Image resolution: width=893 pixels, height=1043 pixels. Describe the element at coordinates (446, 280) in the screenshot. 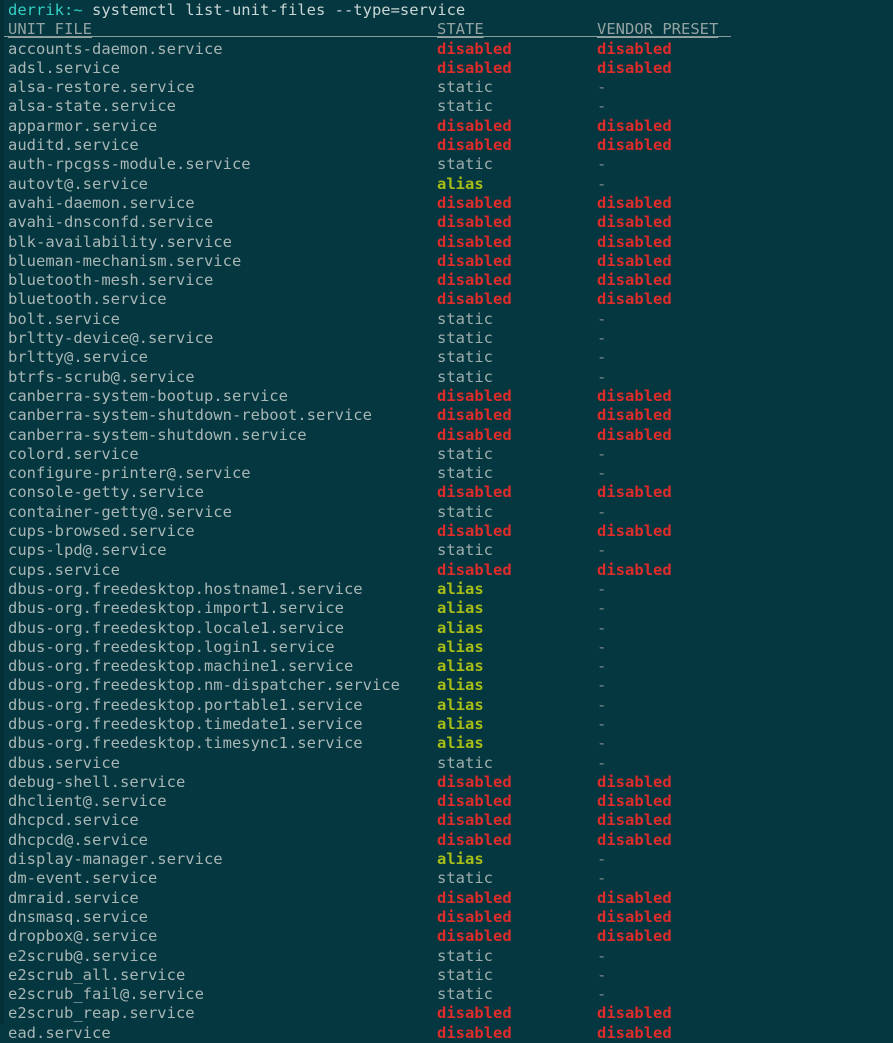

I see `table-row: bluetooth-mesh.service disabled disabled` at that location.